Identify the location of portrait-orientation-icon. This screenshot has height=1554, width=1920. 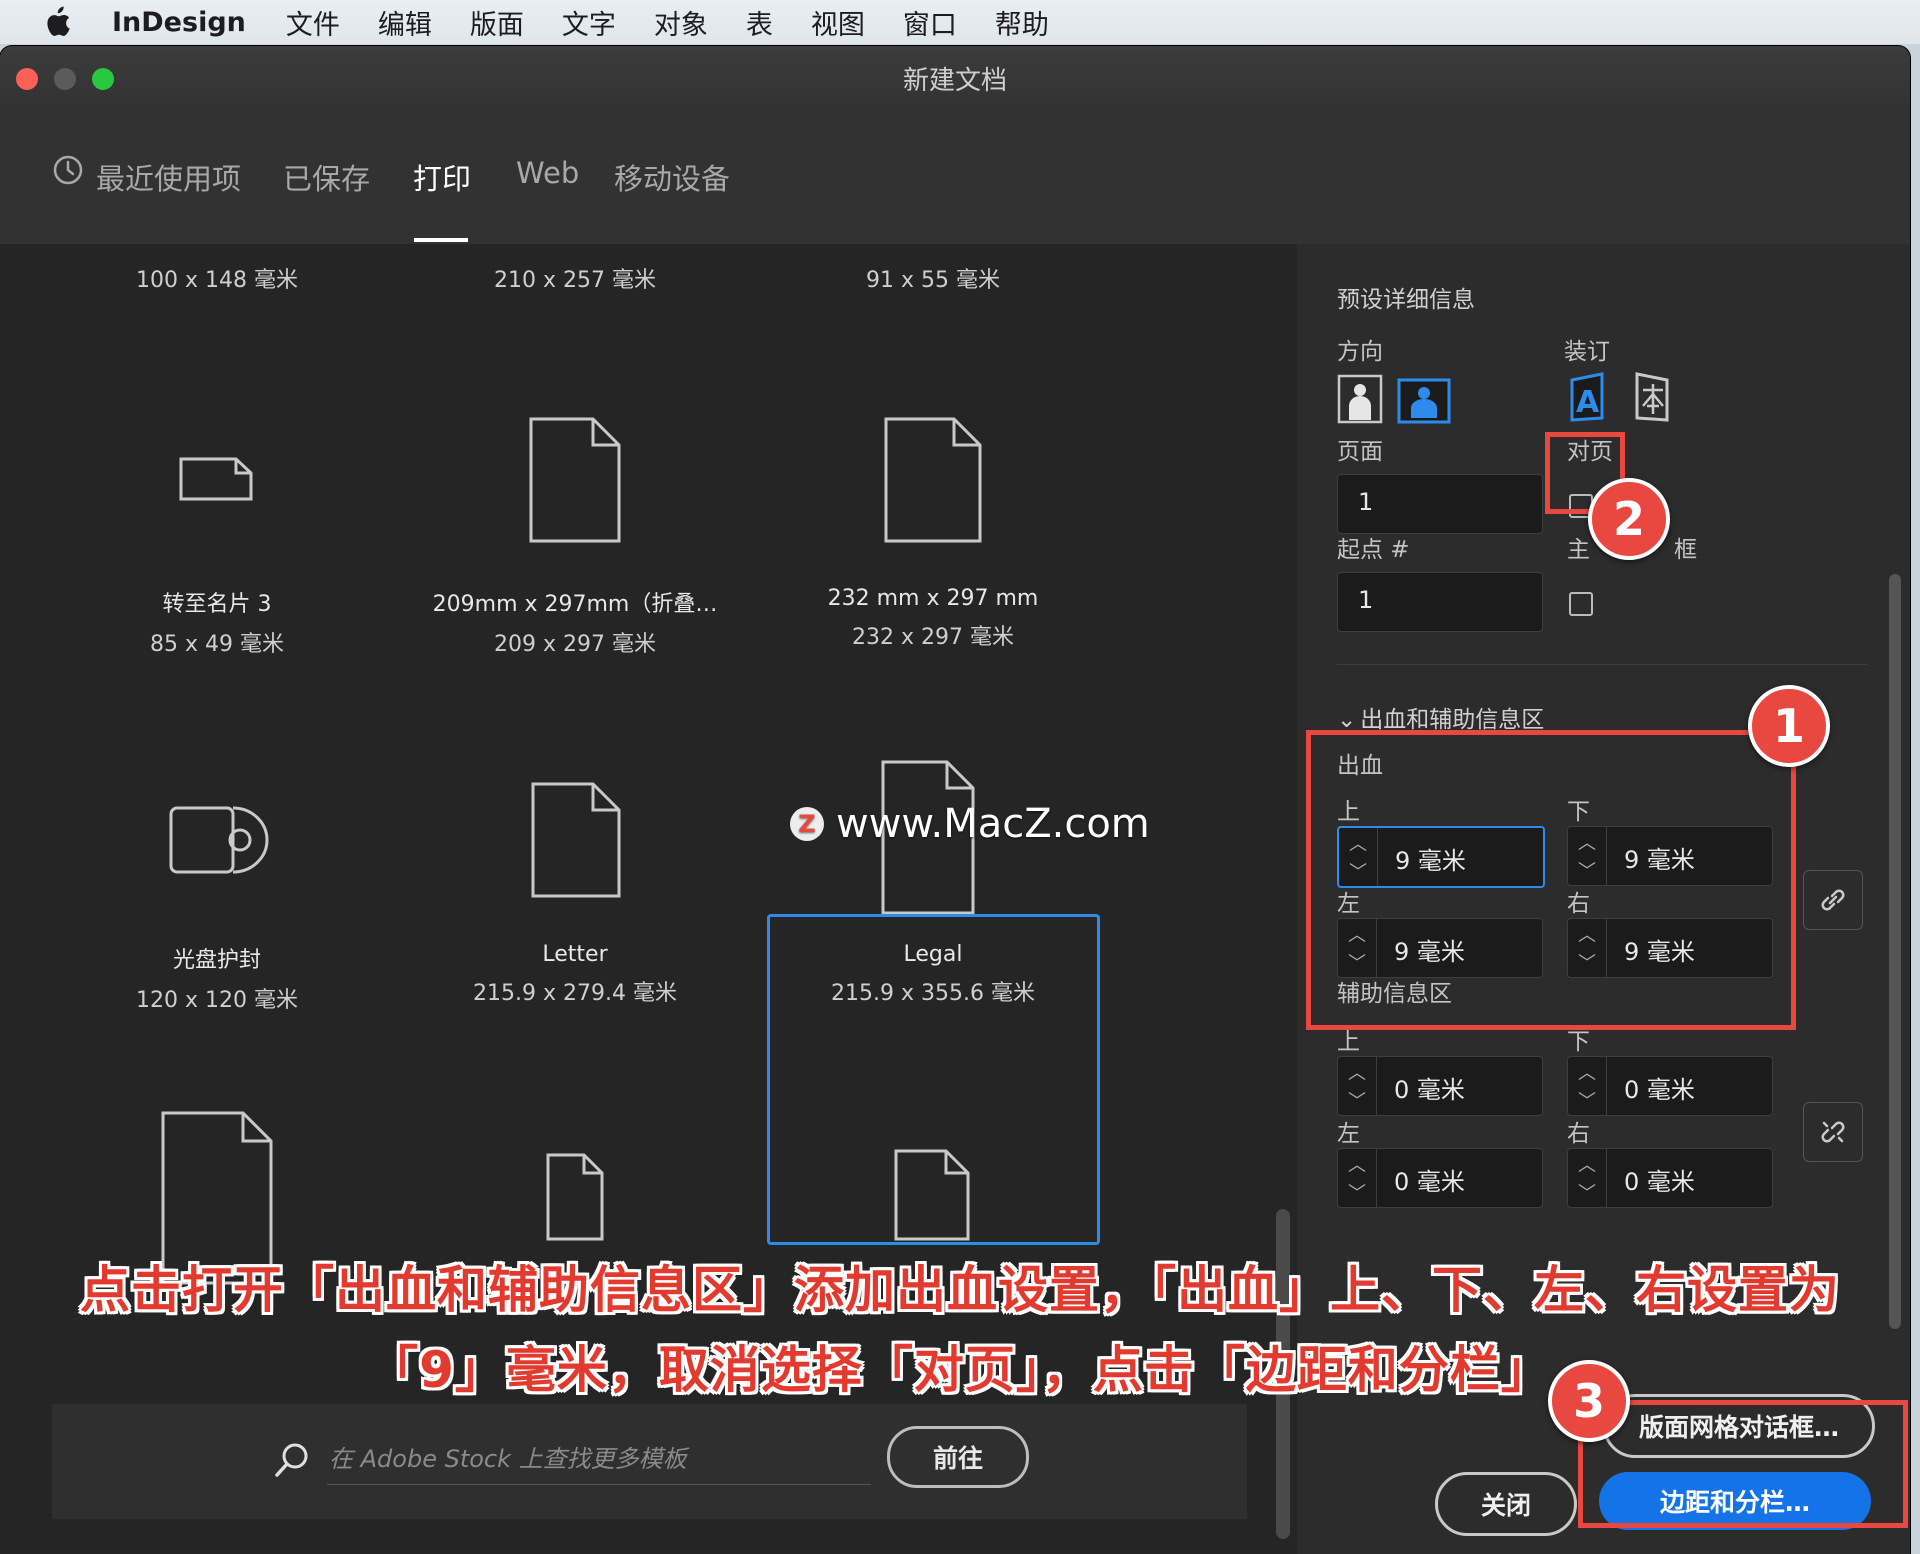
(1360, 399).